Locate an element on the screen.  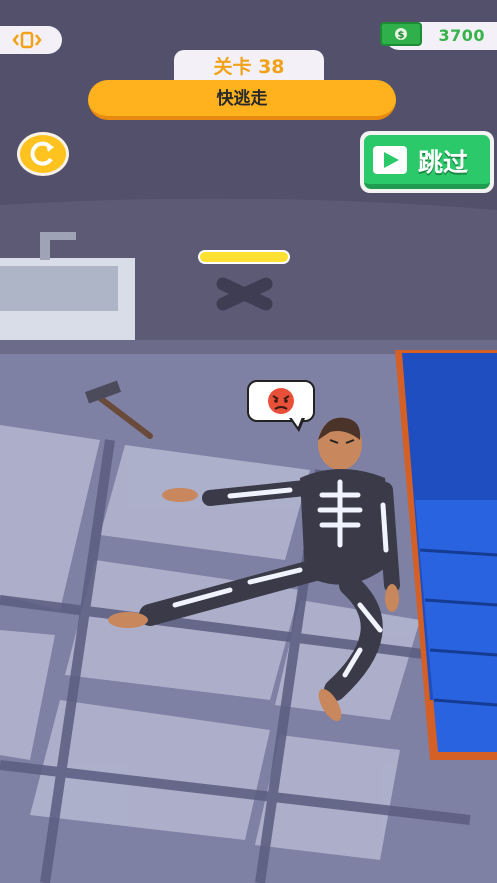
restart-icon is located at coordinates (42, 153).